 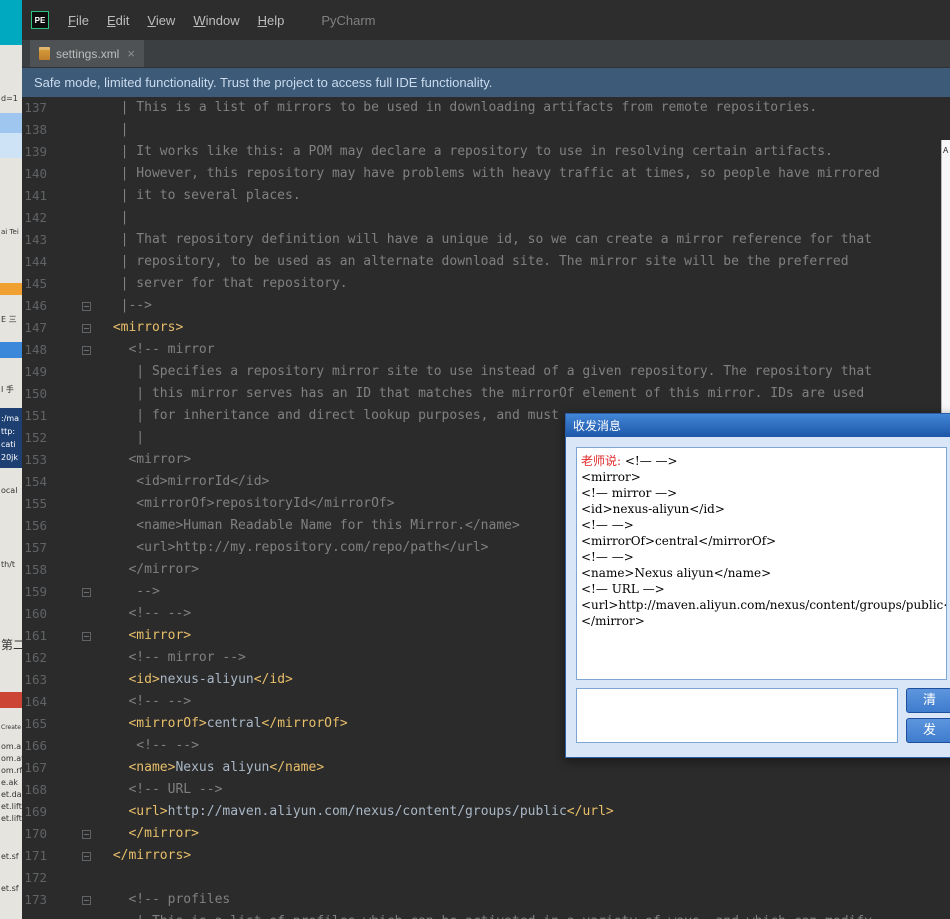 What do you see at coordinates (607, 557) in the screenshot?
I see `chat-message-line: <!— —>` at bounding box center [607, 557].